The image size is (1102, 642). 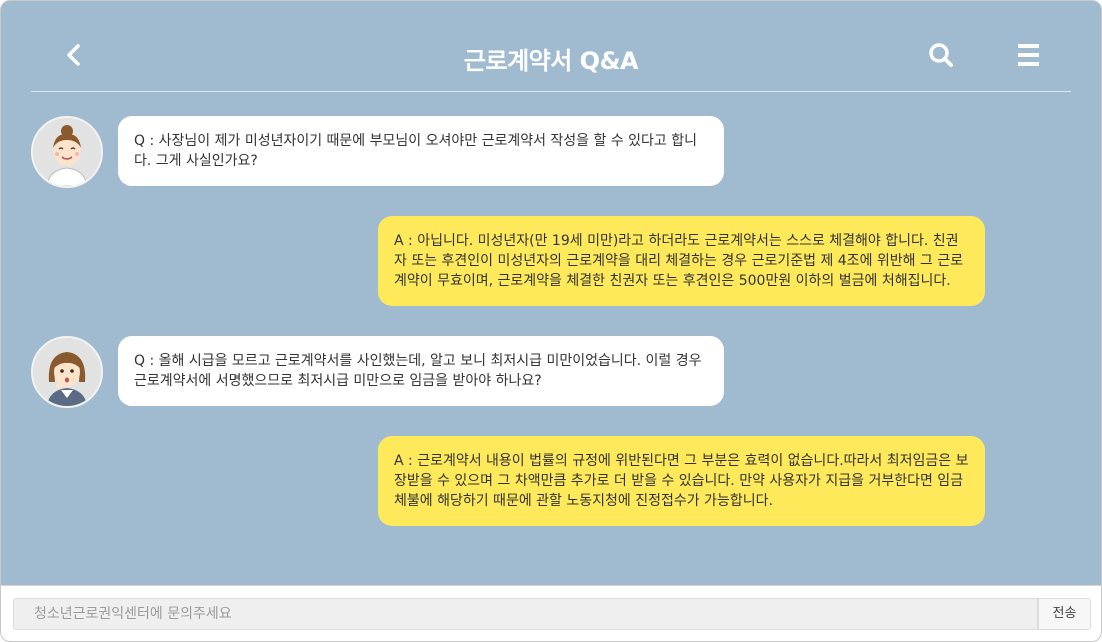 I want to click on send-button: 전송, so click(x=1064, y=614).